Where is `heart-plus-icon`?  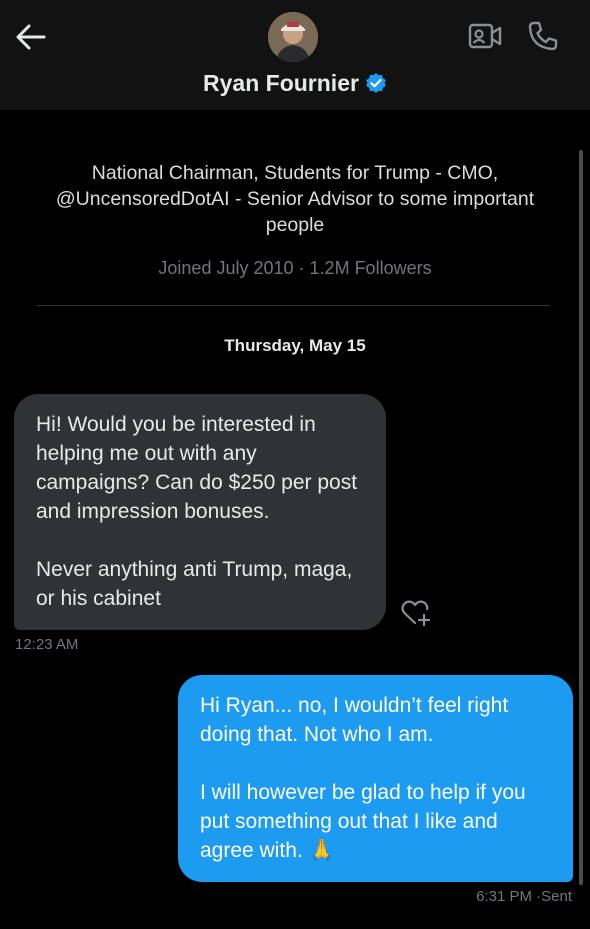 heart-plus-icon is located at coordinates (416, 613).